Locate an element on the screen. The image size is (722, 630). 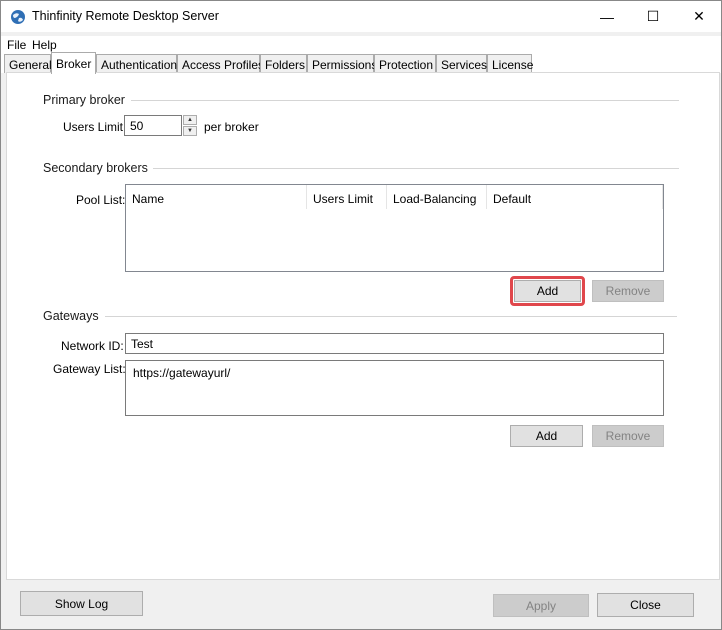
menu-file: File is located at coordinates (16, 45).